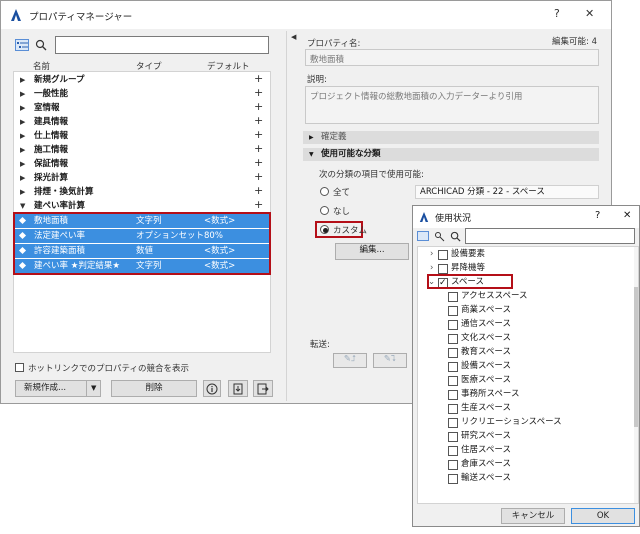 The image size is (640, 534). I want to click on pipette-icon: ✎⮥, so click(350, 359).